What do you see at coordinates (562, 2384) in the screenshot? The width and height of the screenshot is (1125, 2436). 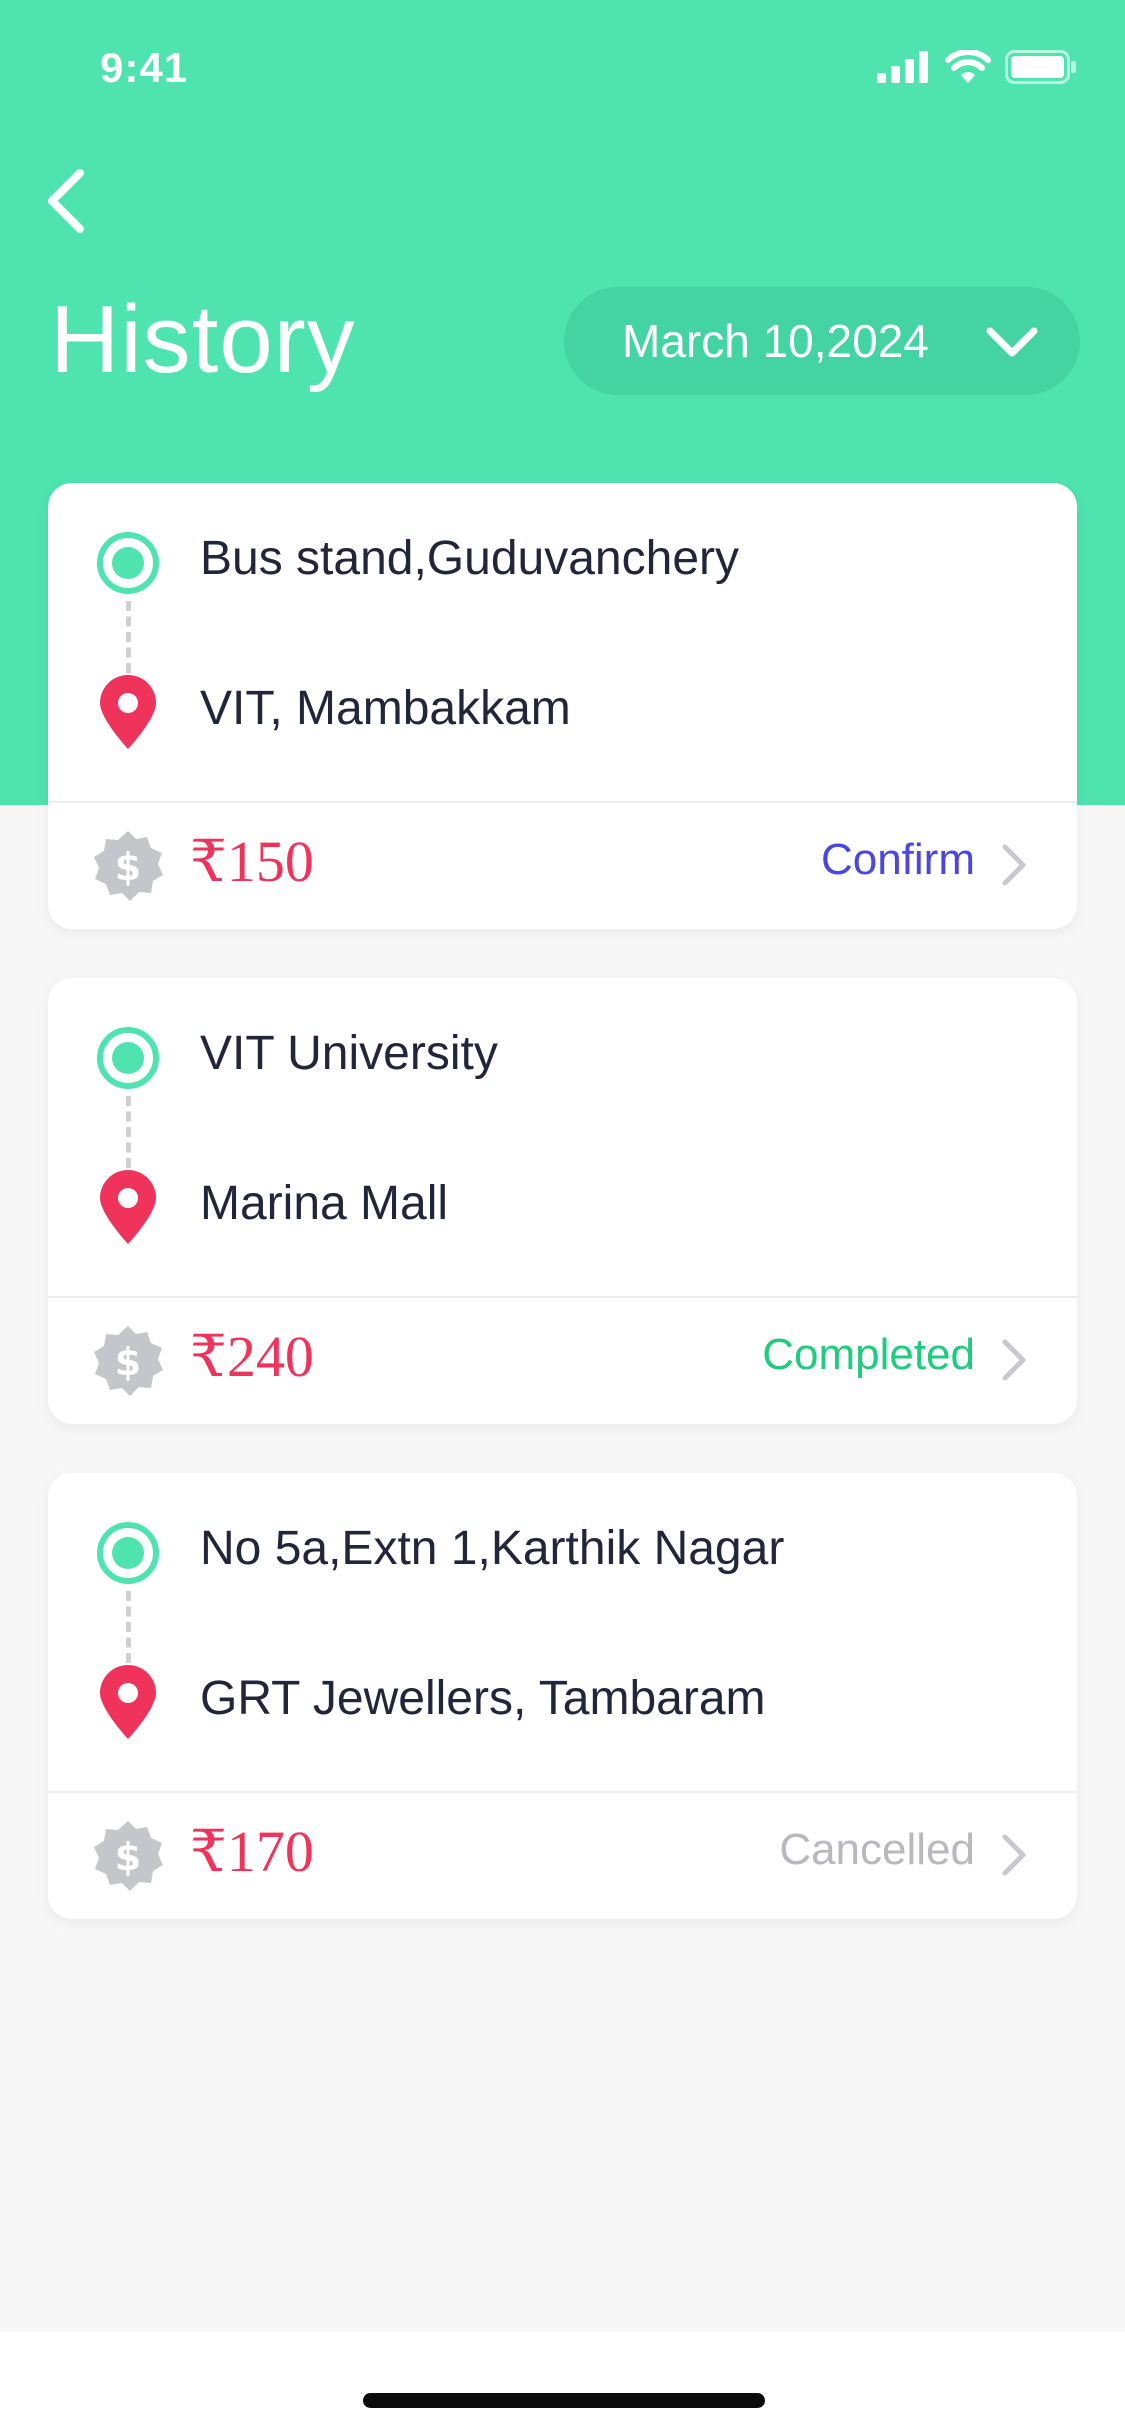 I see `bottom-safe-area` at bounding box center [562, 2384].